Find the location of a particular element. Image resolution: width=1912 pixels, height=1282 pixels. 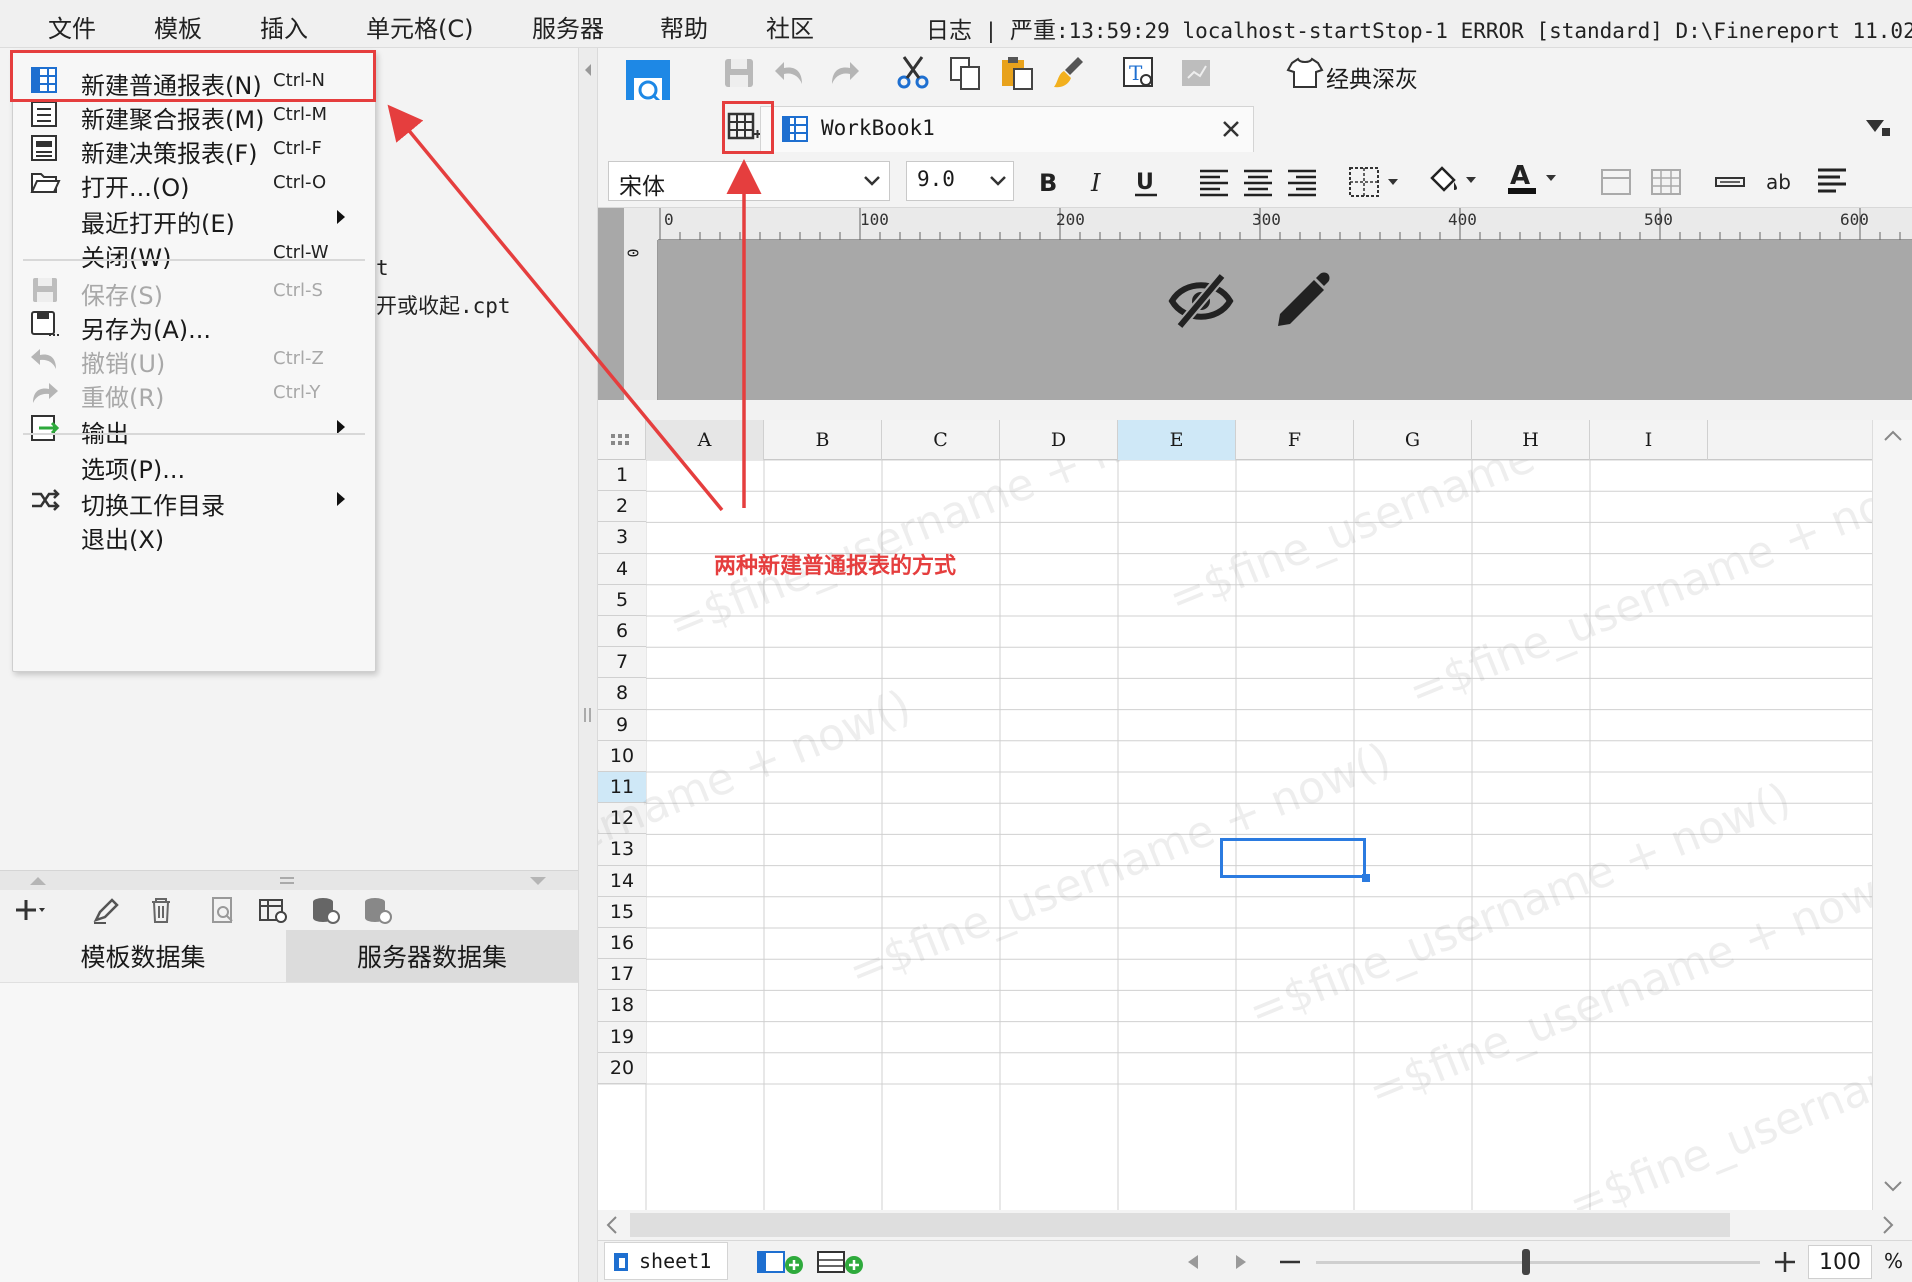

row-header-17: 17 is located at coordinates (622, 975).